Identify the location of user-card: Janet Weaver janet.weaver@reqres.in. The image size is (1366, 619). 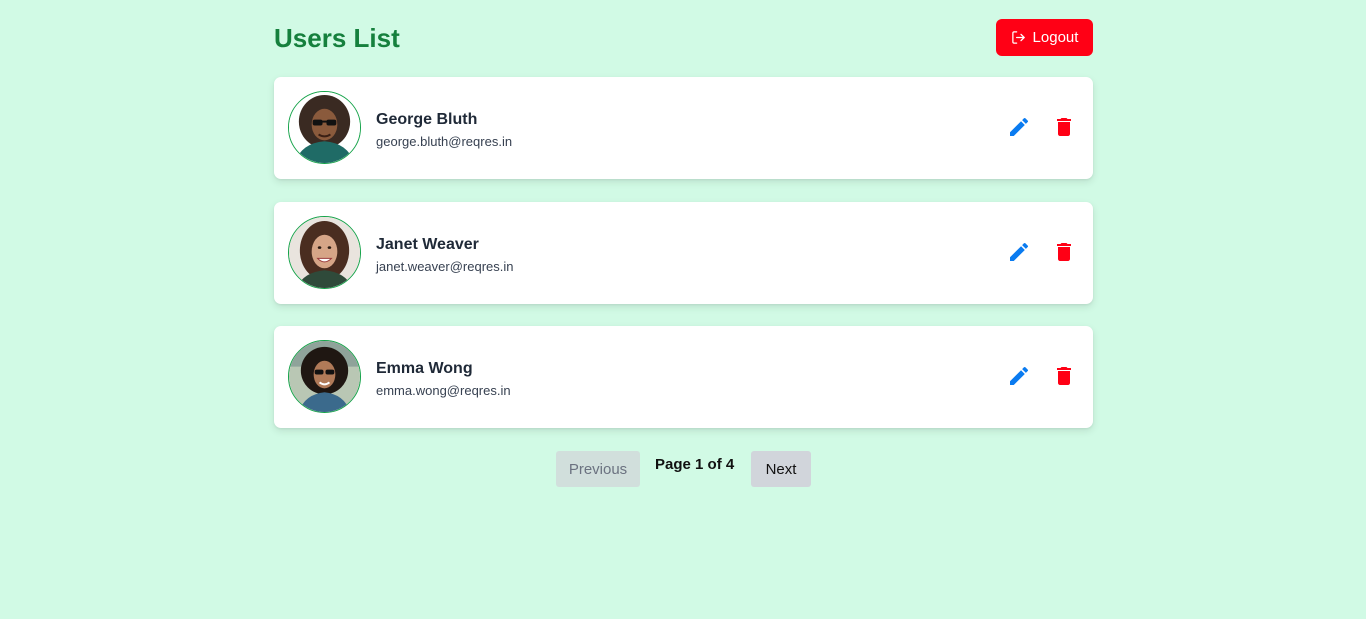
(683, 253).